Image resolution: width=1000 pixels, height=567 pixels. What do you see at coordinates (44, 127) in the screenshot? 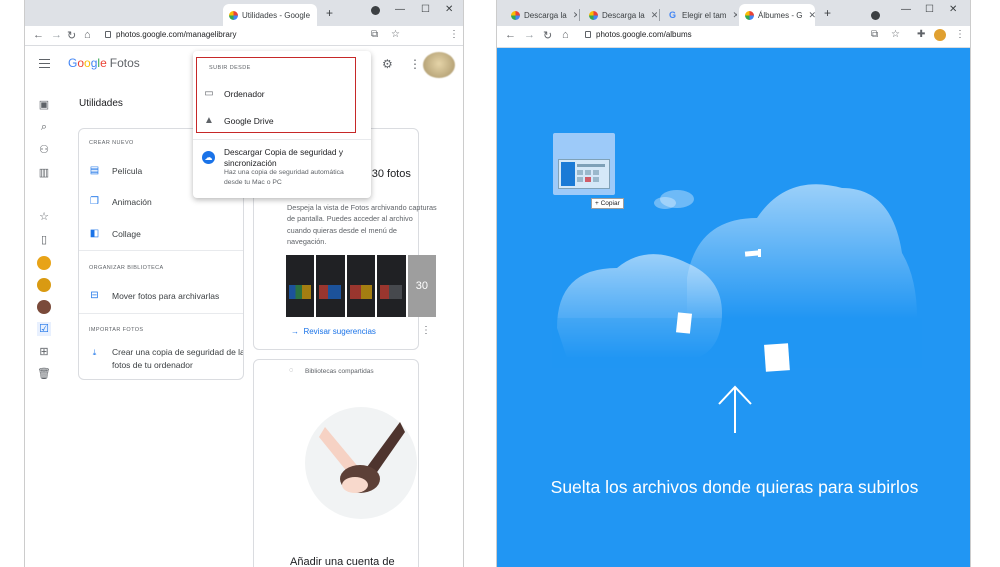
I see `search-icon: ⌕` at bounding box center [44, 127].